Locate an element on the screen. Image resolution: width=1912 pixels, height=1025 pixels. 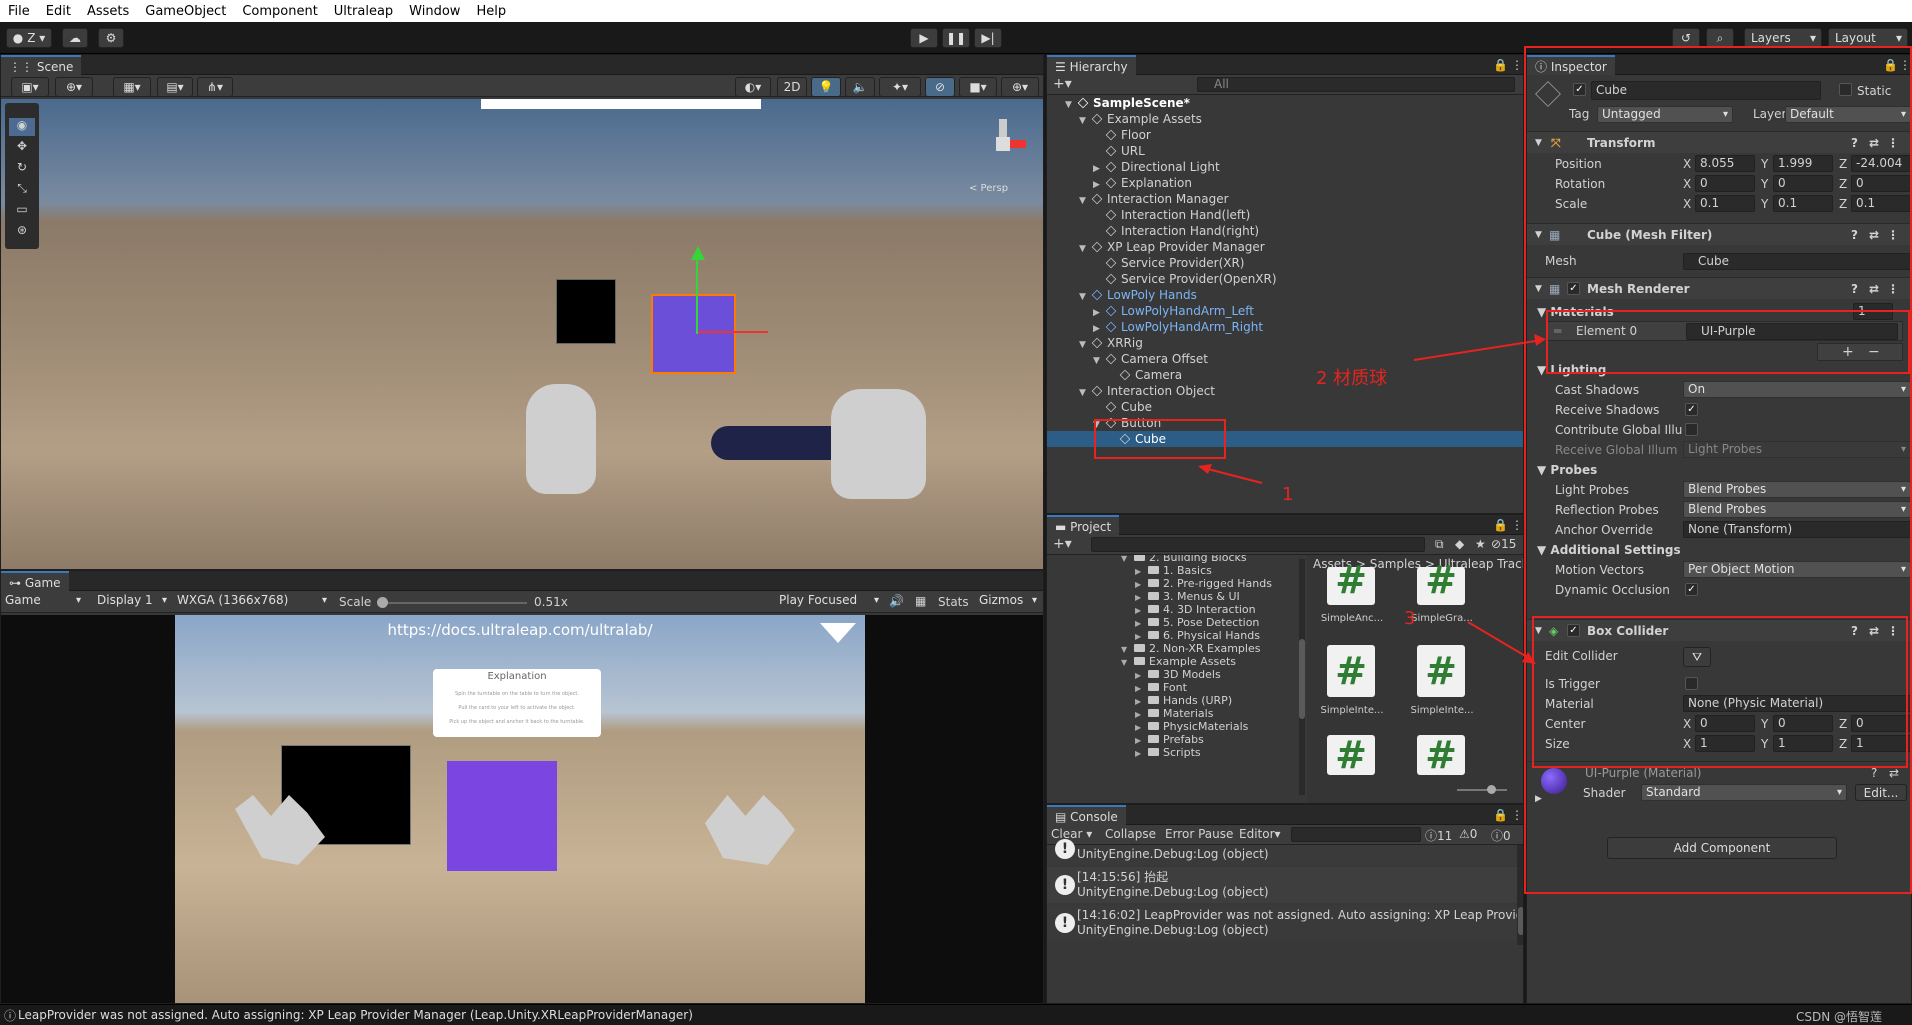
annotation-label-1: 1 is located at coordinates (1288, 494).